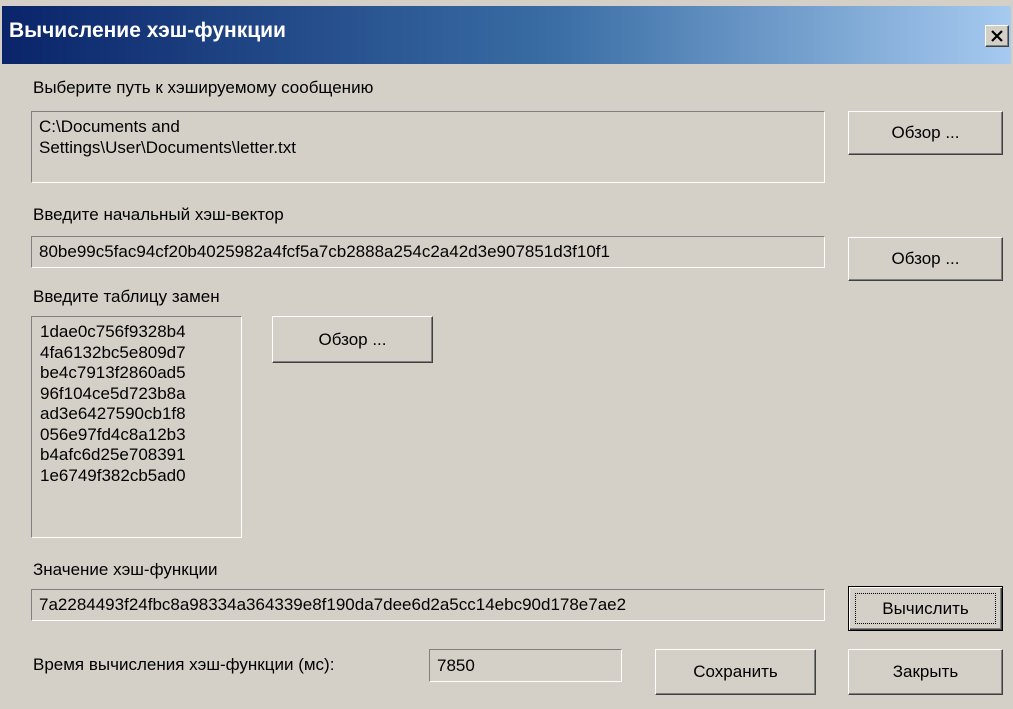 The image size is (1013, 709). I want to click on subst-table-row: 1dae0c756f9328b4, so click(113, 331).